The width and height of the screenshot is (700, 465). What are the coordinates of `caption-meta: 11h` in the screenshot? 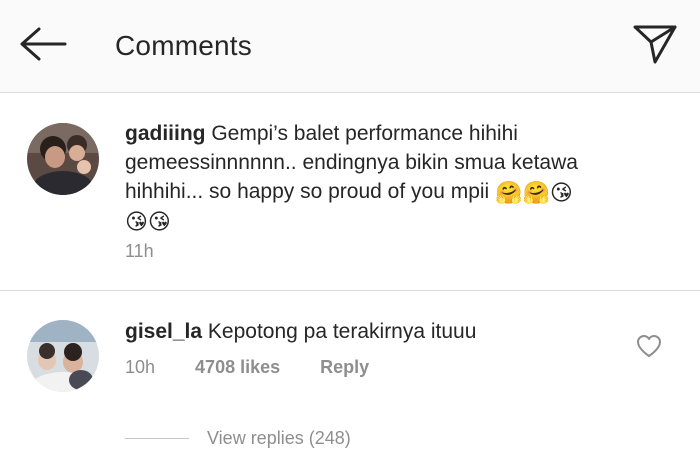 It's located at (139, 251).